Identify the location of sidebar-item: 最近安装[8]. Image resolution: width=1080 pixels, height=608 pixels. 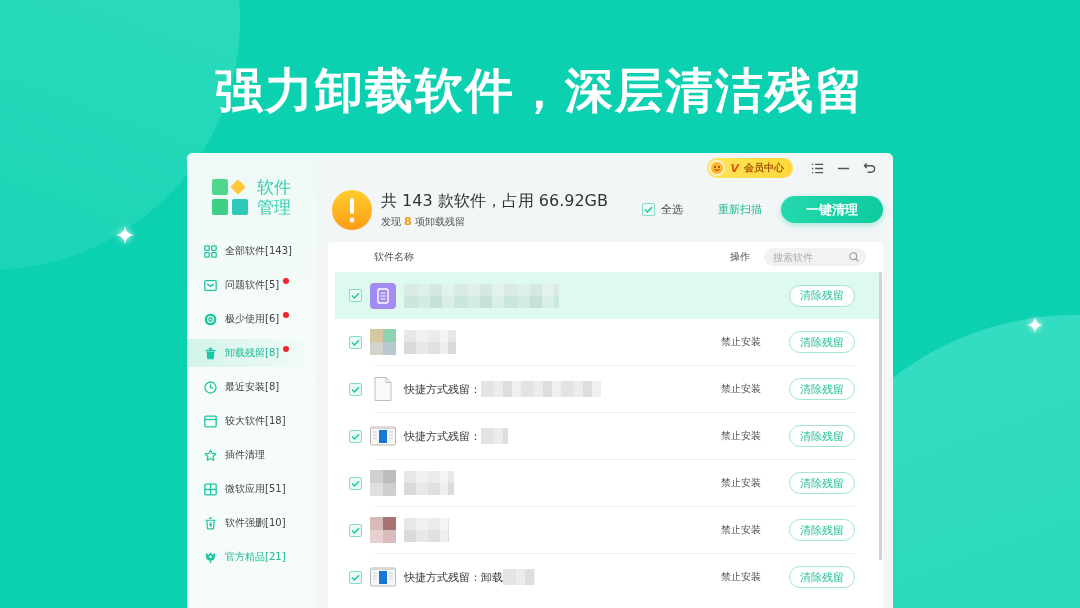
(251, 387).